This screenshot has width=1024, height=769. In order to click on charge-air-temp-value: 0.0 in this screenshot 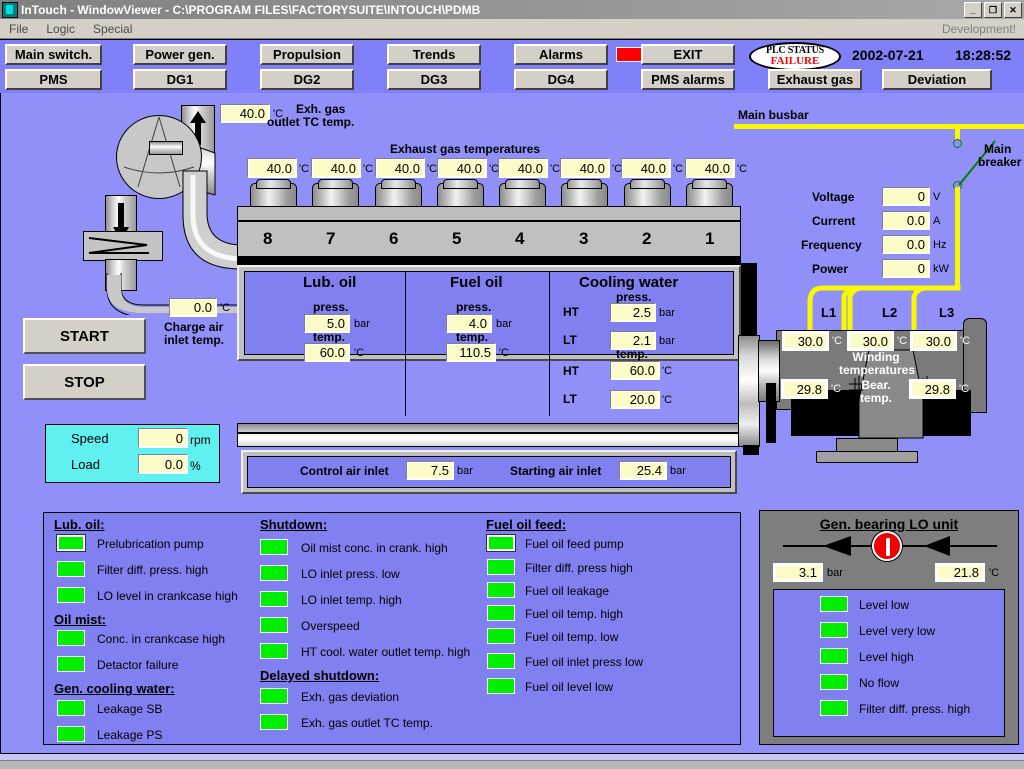, I will do `click(193, 307)`.